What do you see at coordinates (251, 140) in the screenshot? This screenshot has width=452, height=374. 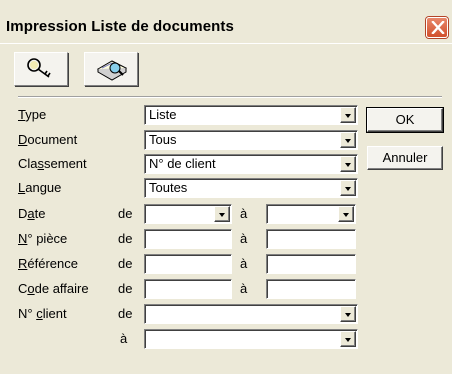 I see `document-select: Tous` at bounding box center [251, 140].